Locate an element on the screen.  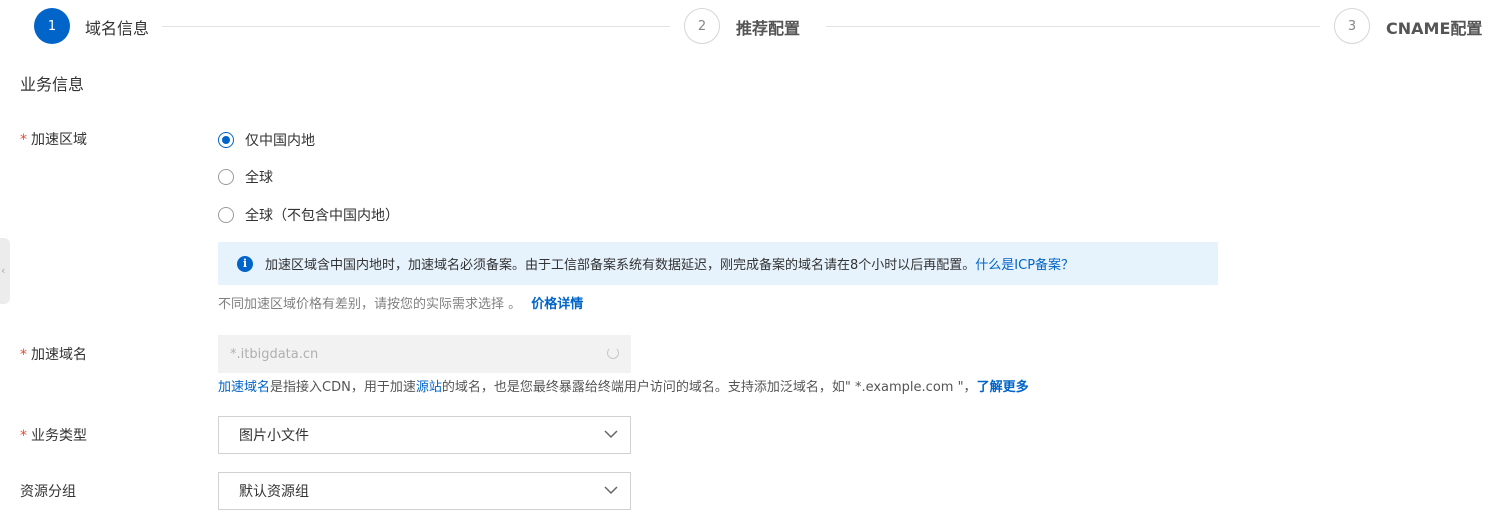
step-1-label: 域名信息 is located at coordinates (117, 28).